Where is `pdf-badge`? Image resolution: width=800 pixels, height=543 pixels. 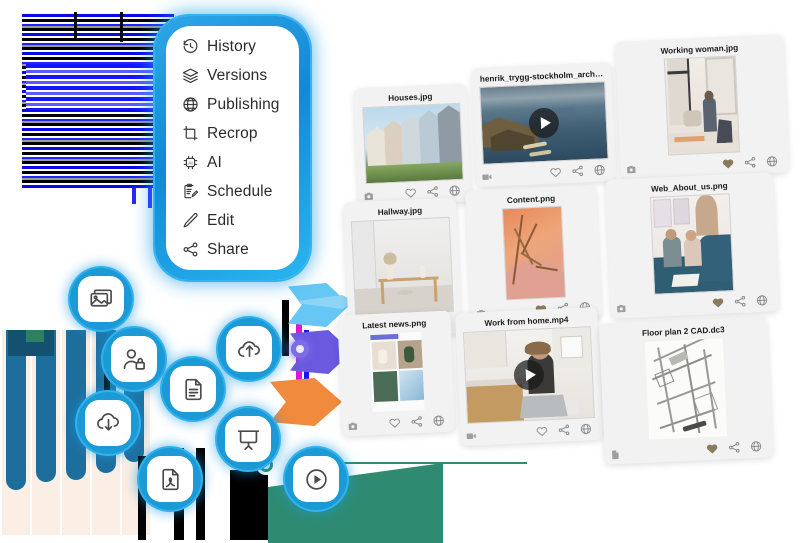 pdf-badge is located at coordinates (170, 479).